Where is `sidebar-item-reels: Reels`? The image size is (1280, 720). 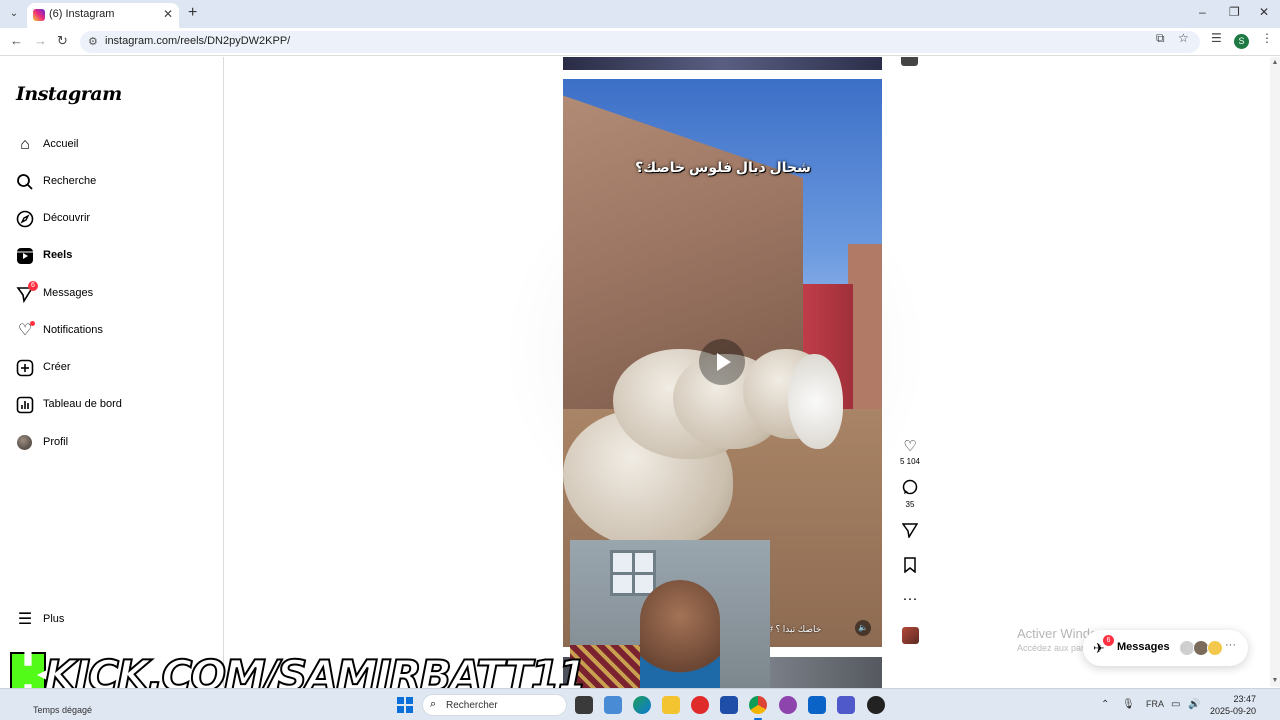
sidebar-item-reels: Reels is located at coordinates (116, 259).